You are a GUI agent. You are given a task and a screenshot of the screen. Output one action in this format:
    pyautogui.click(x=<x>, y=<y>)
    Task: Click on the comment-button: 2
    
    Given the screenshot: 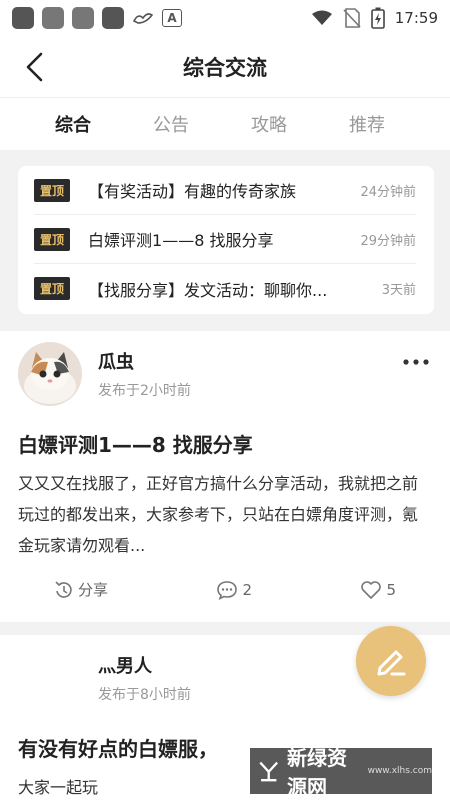 What is the action you would take?
    pyautogui.click(x=234, y=589)
    